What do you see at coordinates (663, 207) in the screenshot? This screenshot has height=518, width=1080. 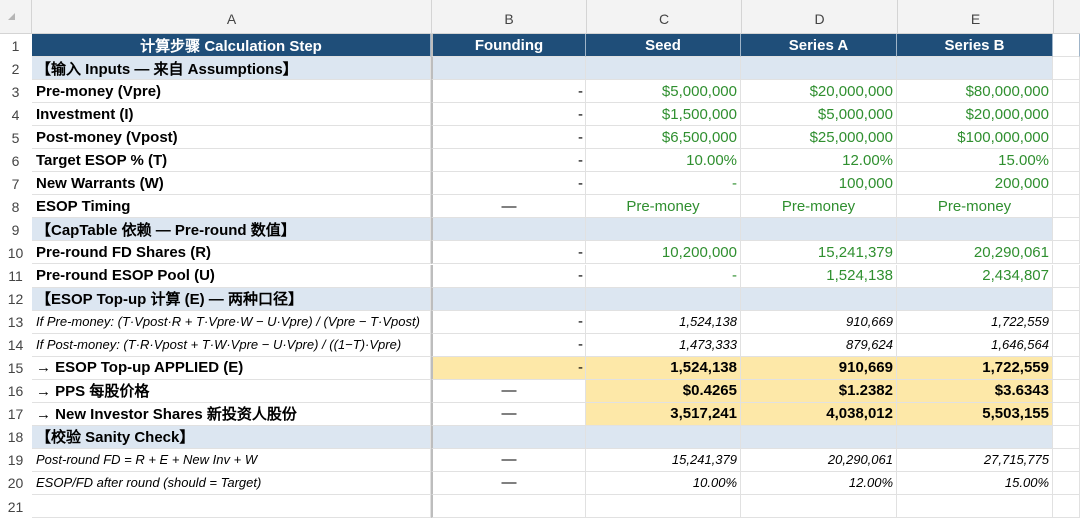 I see `cell-c: Pre-money` at bounding box center [663, 207].